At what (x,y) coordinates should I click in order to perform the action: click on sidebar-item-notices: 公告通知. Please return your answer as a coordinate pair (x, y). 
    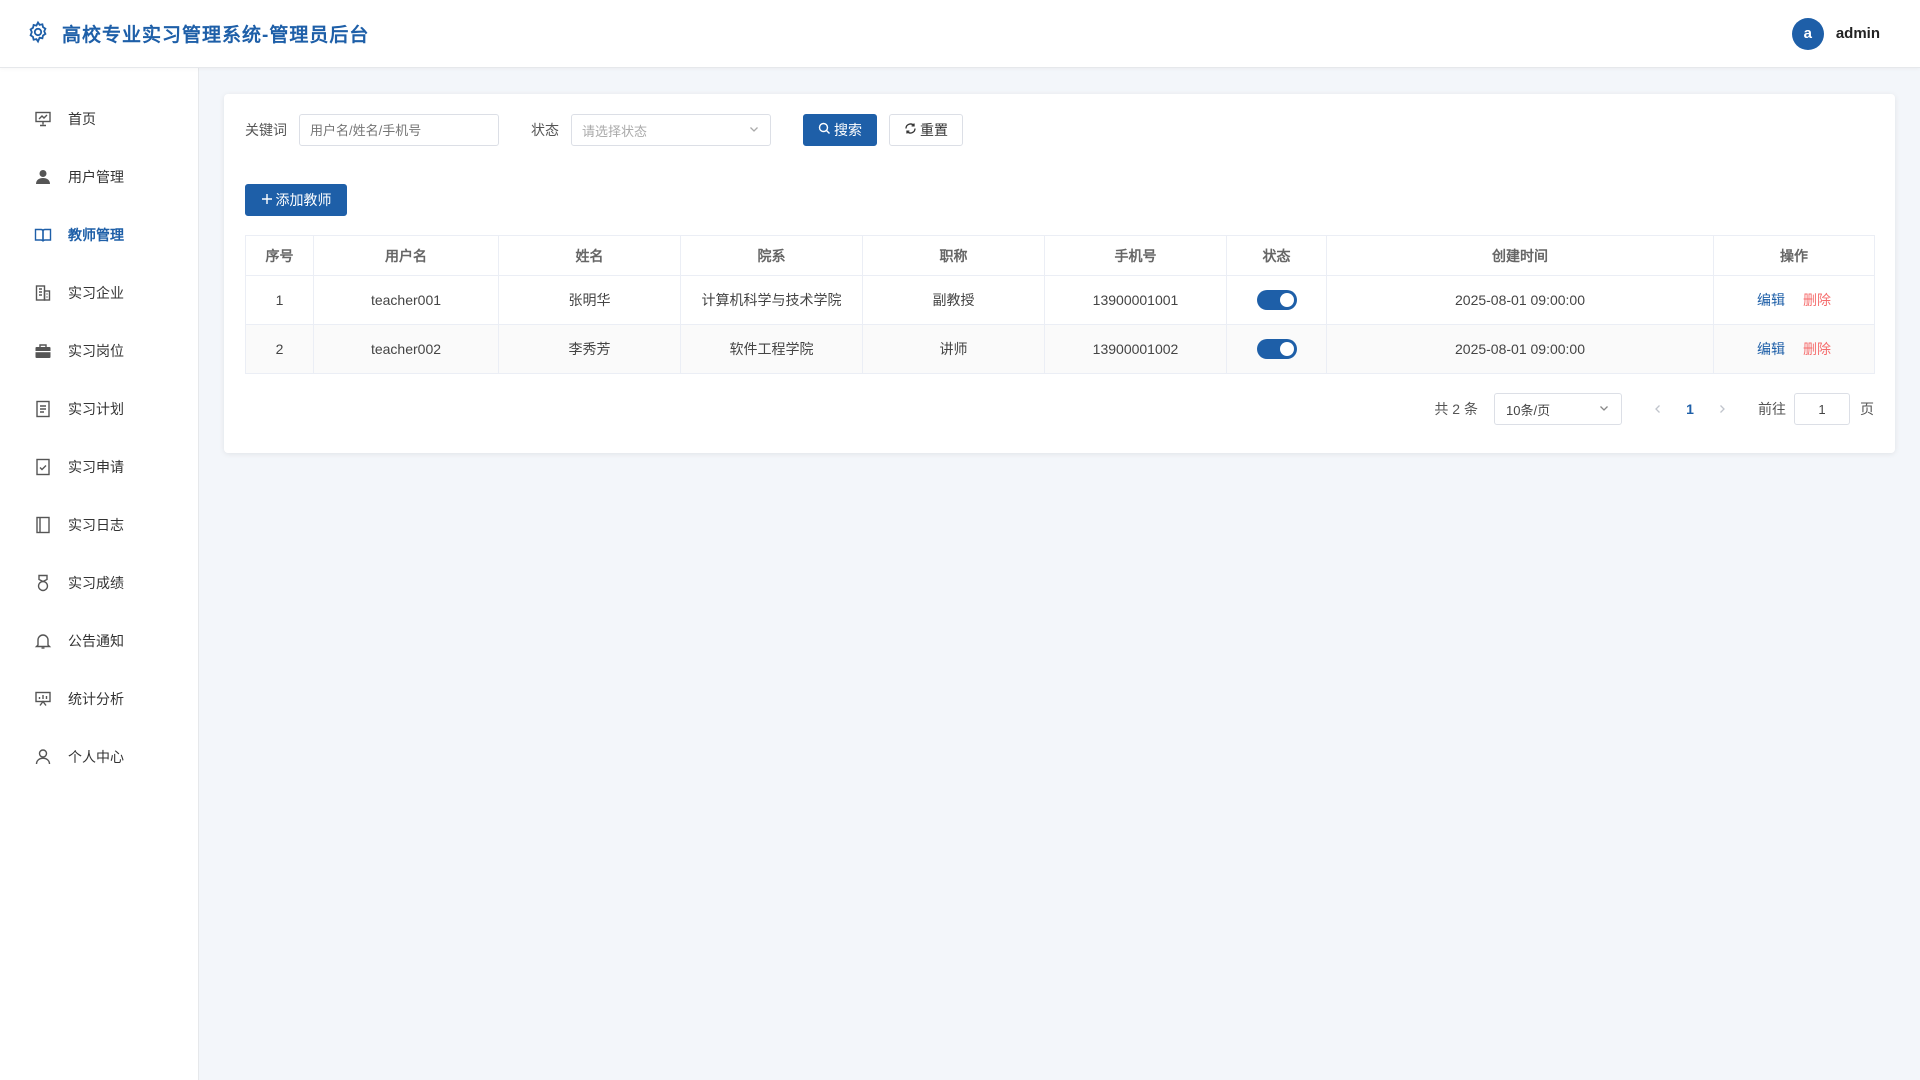
    Looking at the image, I should click on (99, 641).